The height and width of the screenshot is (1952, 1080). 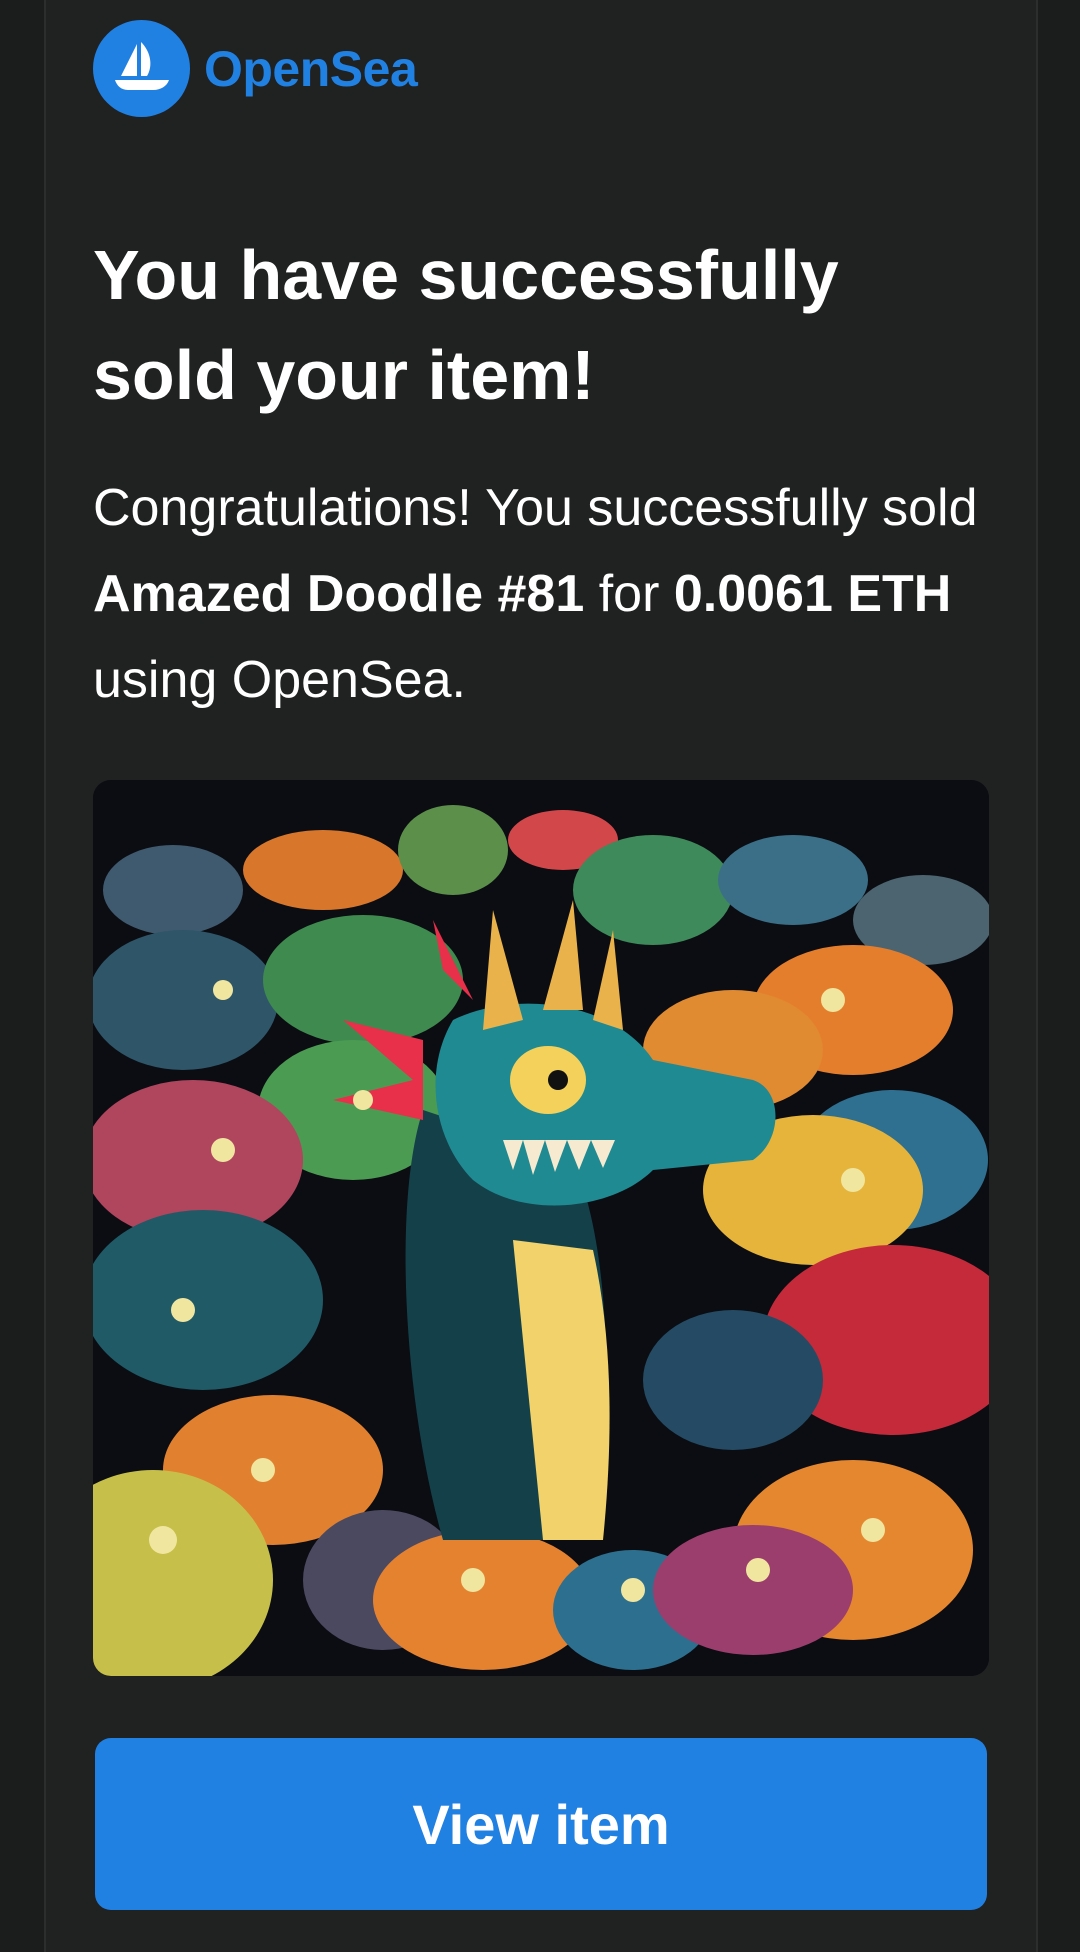 I want to click on item-name: Amazed Doodle #81, so click(x=339, y=594).